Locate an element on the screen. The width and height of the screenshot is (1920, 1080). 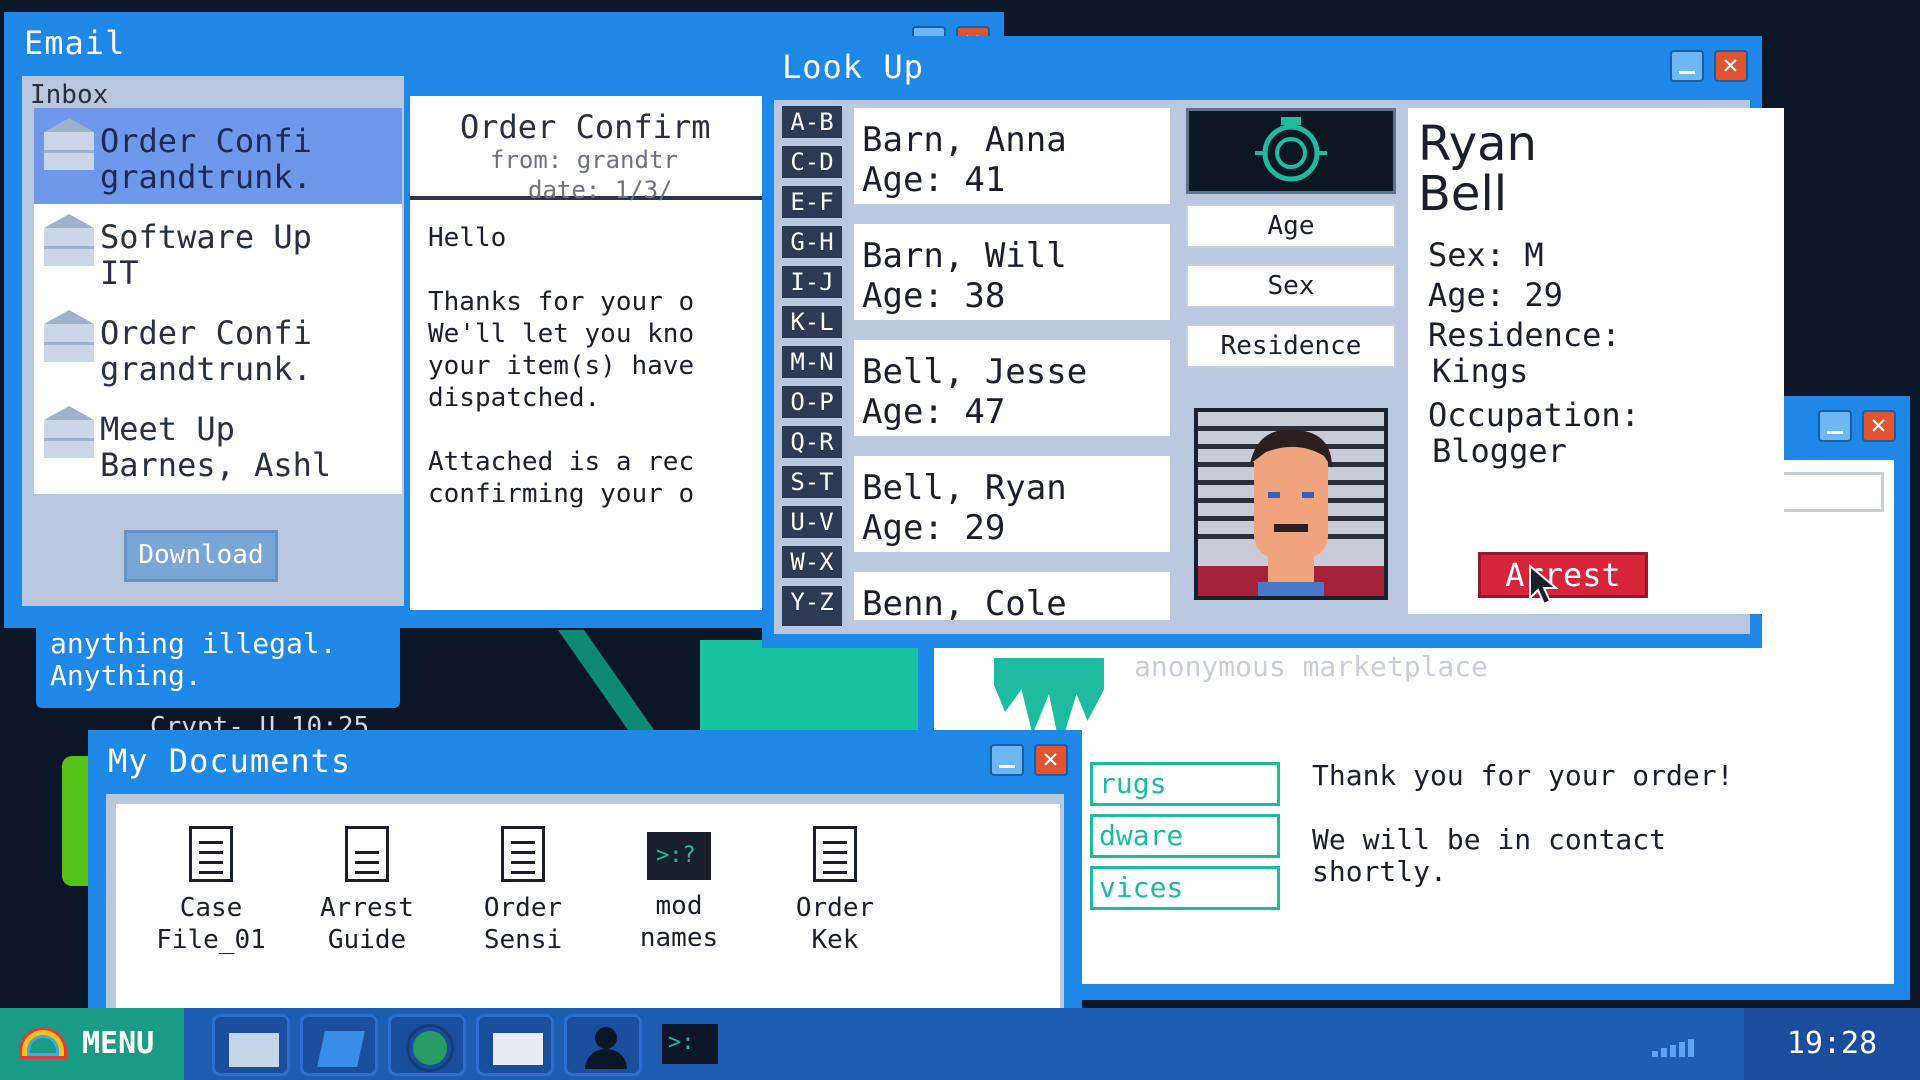
message-from: from: grandtr is located at coordinates (584, 160).